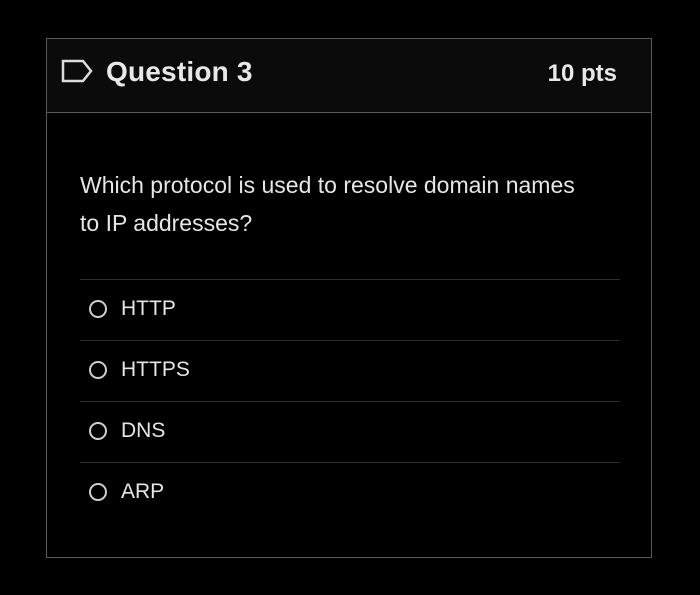 The width and height of the screenshot is (700, 595). I want to click on flag-icon, so click(77, 71).